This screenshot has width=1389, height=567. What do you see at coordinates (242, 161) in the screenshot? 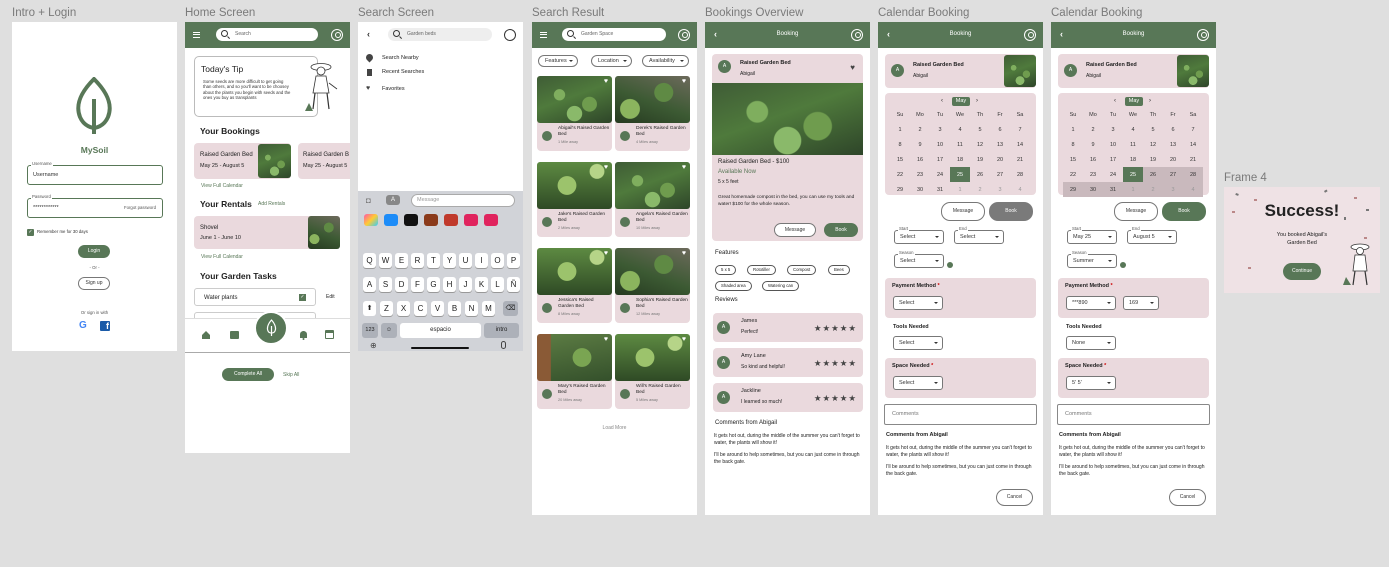
I see `booking-card-1: Raised Garden Bed May 25 - August 5` at bounding box center [242, 161].